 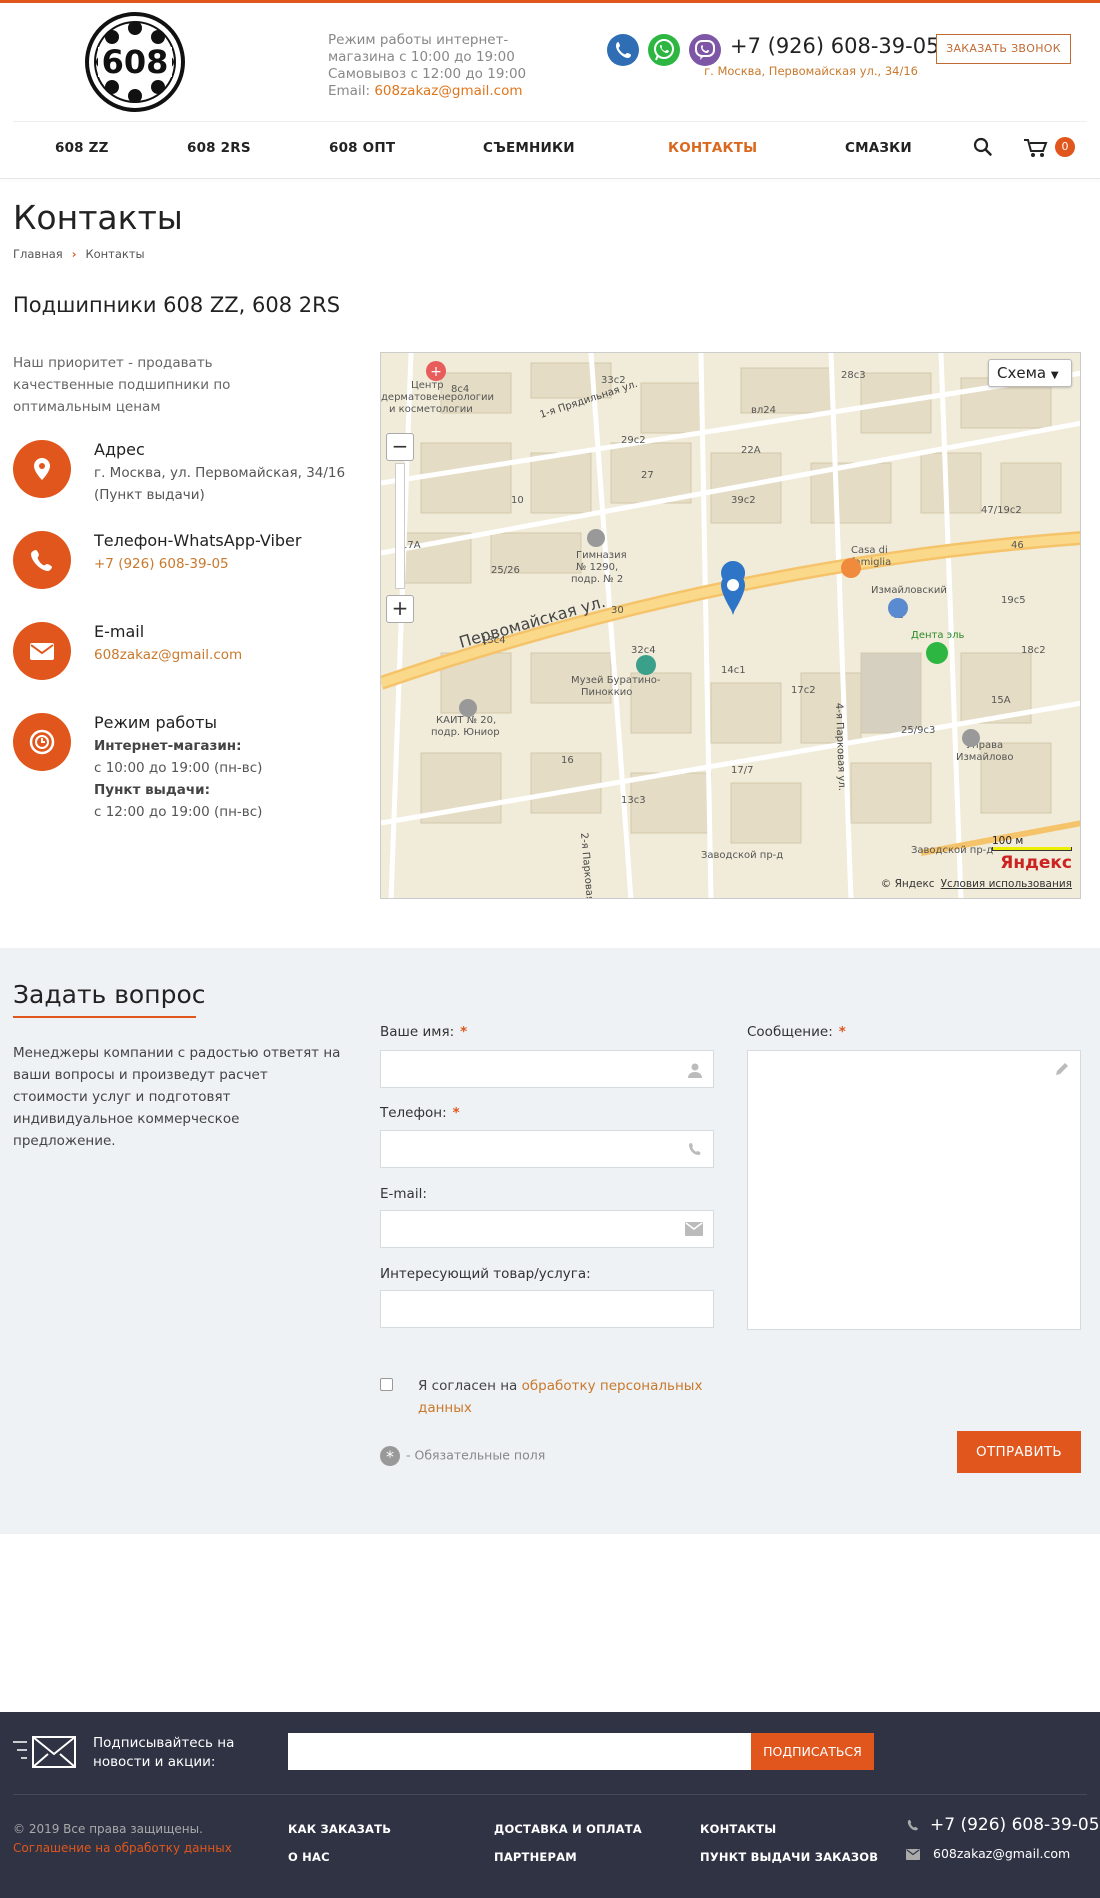 I want to click on ask-title: Задать вопрос, so click(x=109, y=994).